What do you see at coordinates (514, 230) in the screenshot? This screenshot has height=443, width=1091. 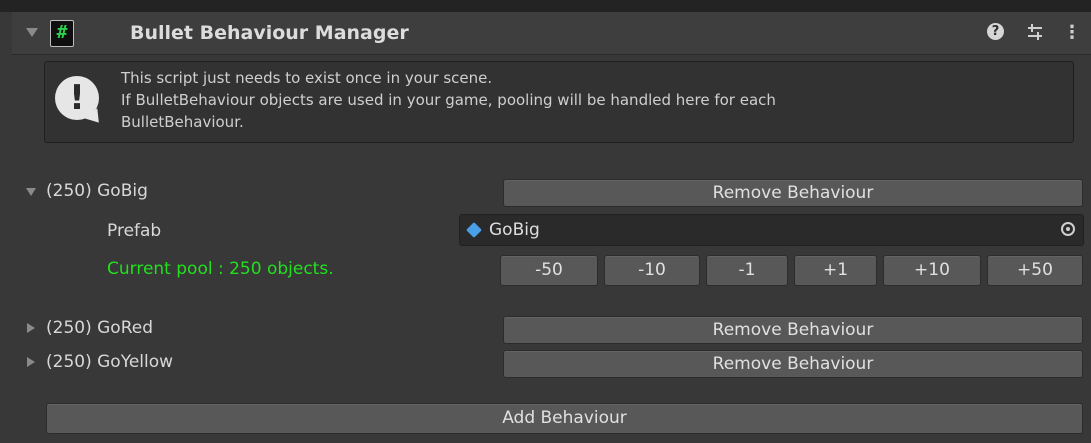 I see `prefab-value: GoBig` at bounding box center [514, 230].